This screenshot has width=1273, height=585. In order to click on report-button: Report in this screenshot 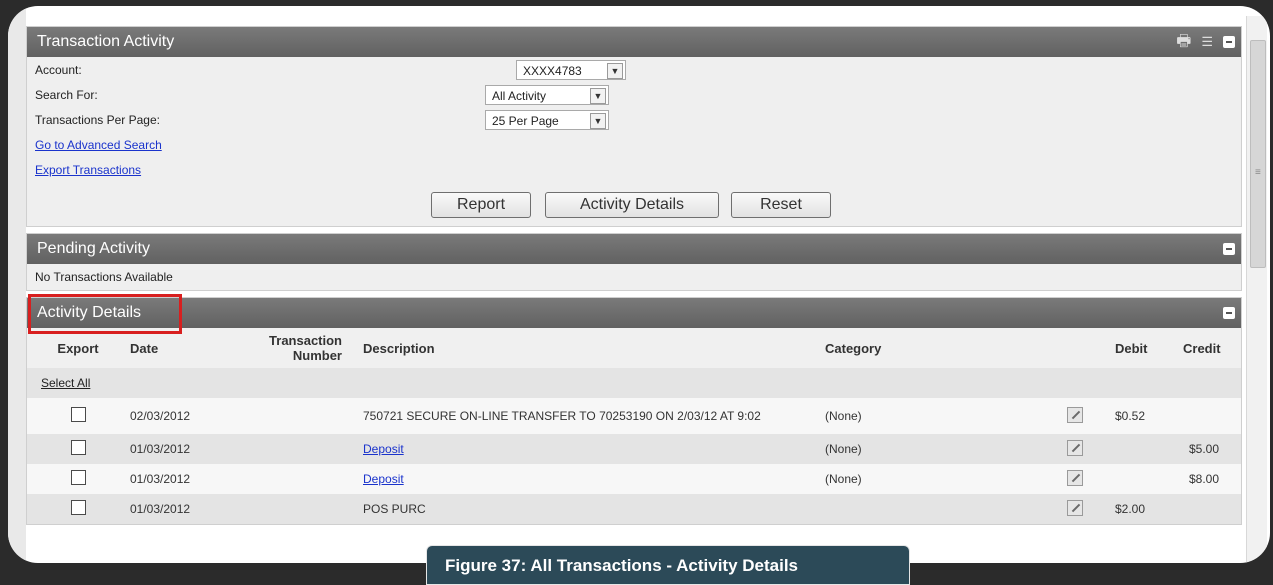, I will do `click(481, 205)`.